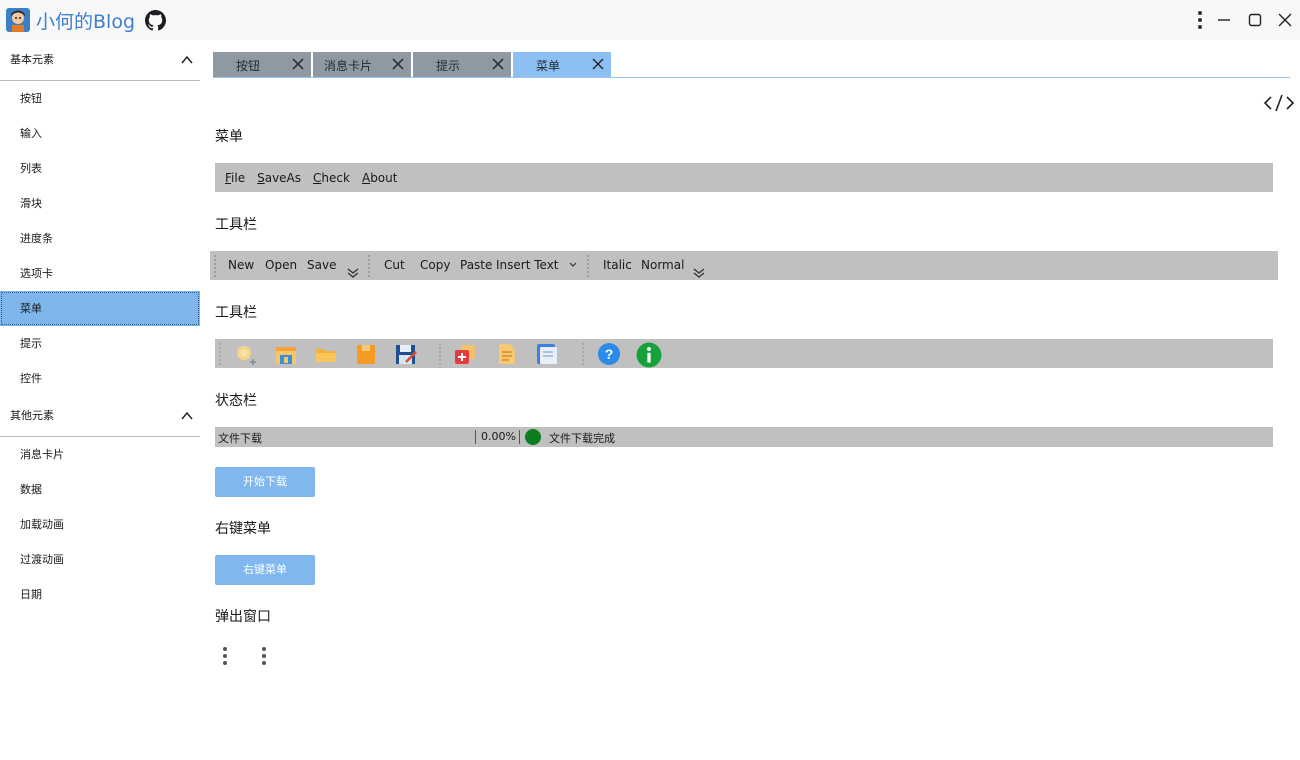  Describe the element at coordinates (283, 177) in the screenshot. I see `menu-label: aveAs` at that location.